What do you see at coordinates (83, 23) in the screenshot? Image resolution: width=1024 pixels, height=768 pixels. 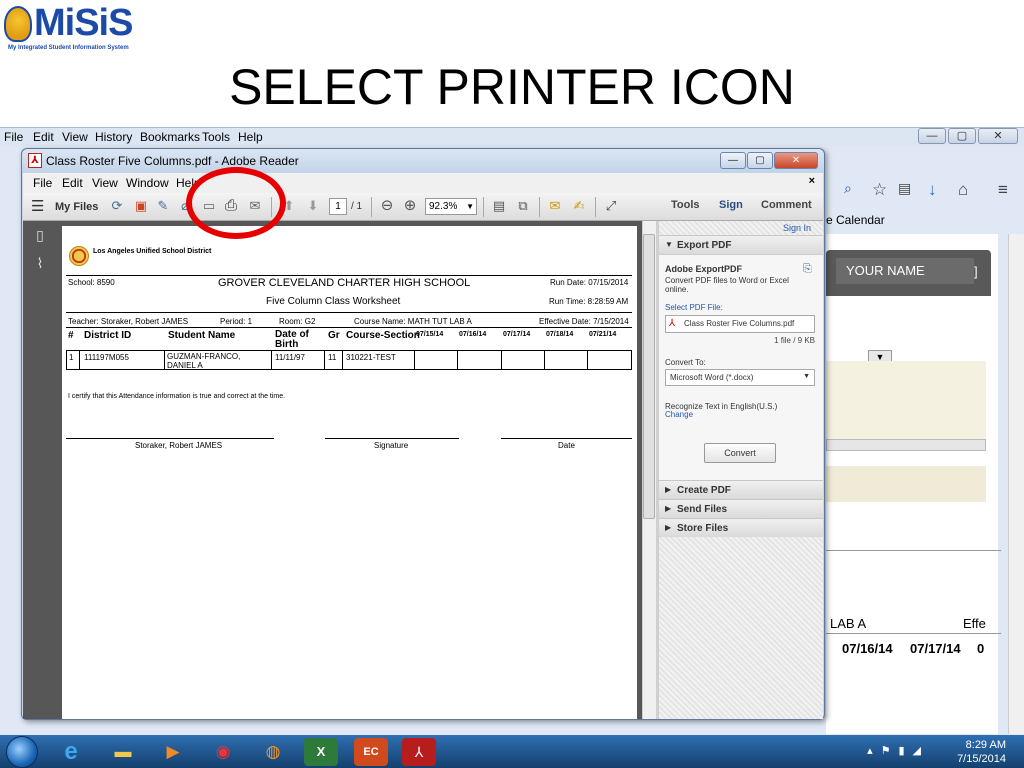 I see `logo-wordmark: MiSiS` at bounding box center [83, 23].